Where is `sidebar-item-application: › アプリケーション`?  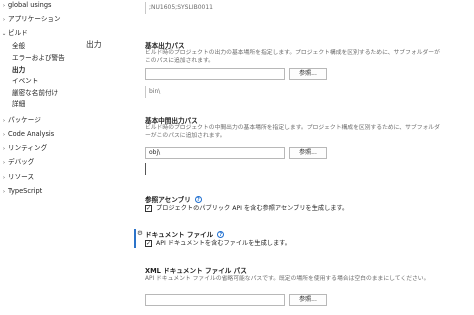 sidebar-item-application: › アプリケーション is located at coordinates (30, 20).